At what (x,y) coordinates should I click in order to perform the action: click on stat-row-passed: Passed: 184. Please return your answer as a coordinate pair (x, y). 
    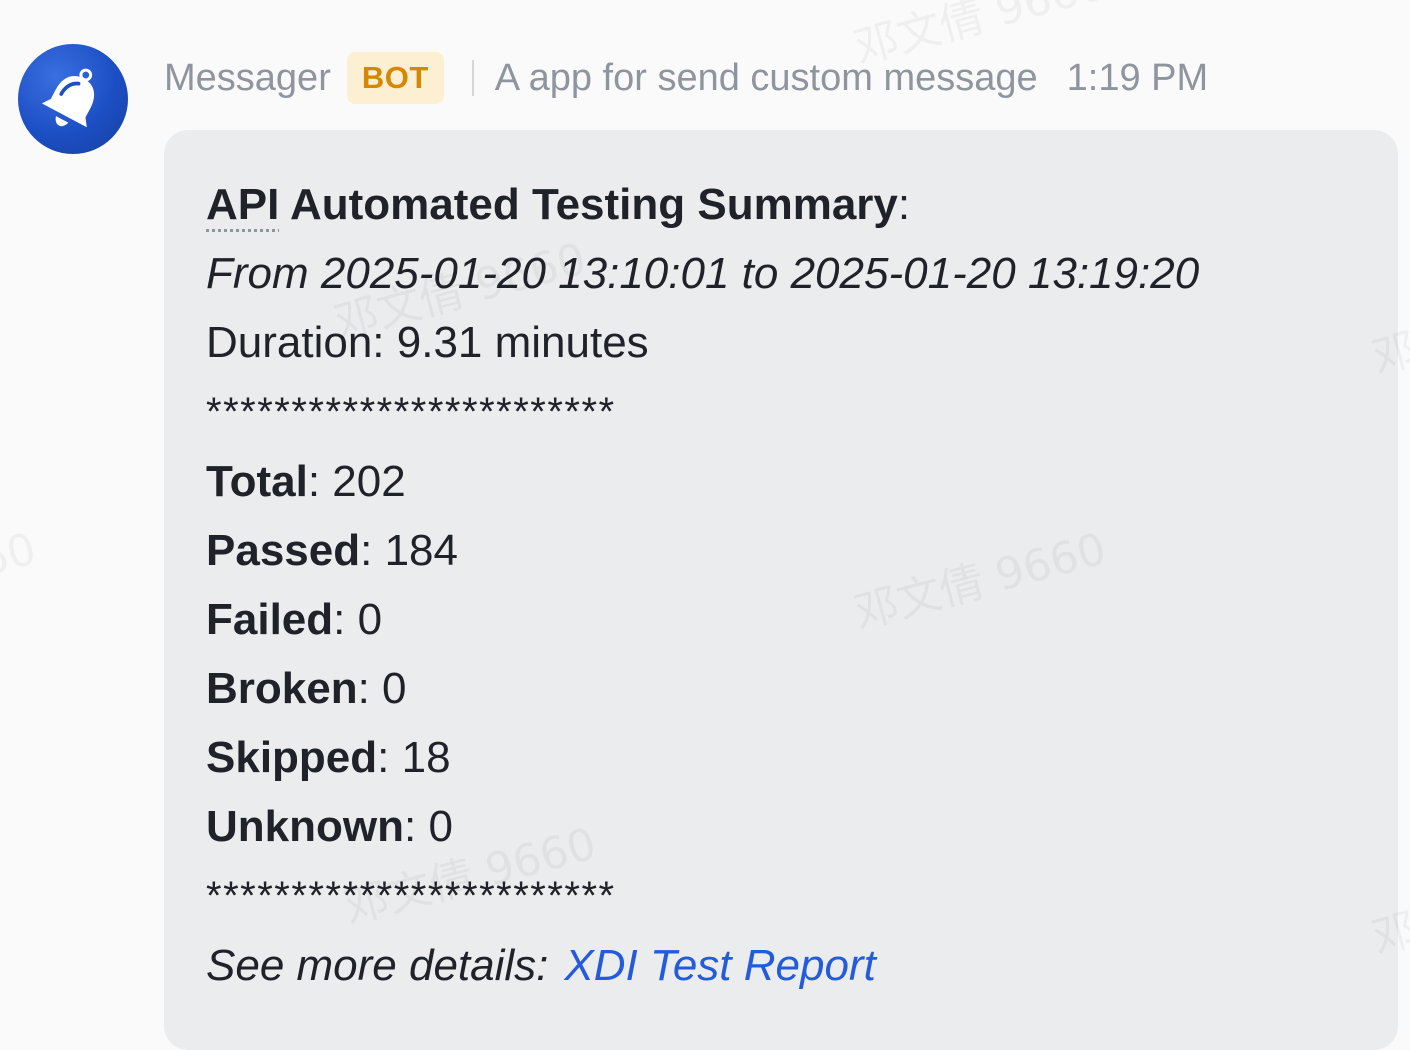
    Looking at the image, I should click on (332, 550).